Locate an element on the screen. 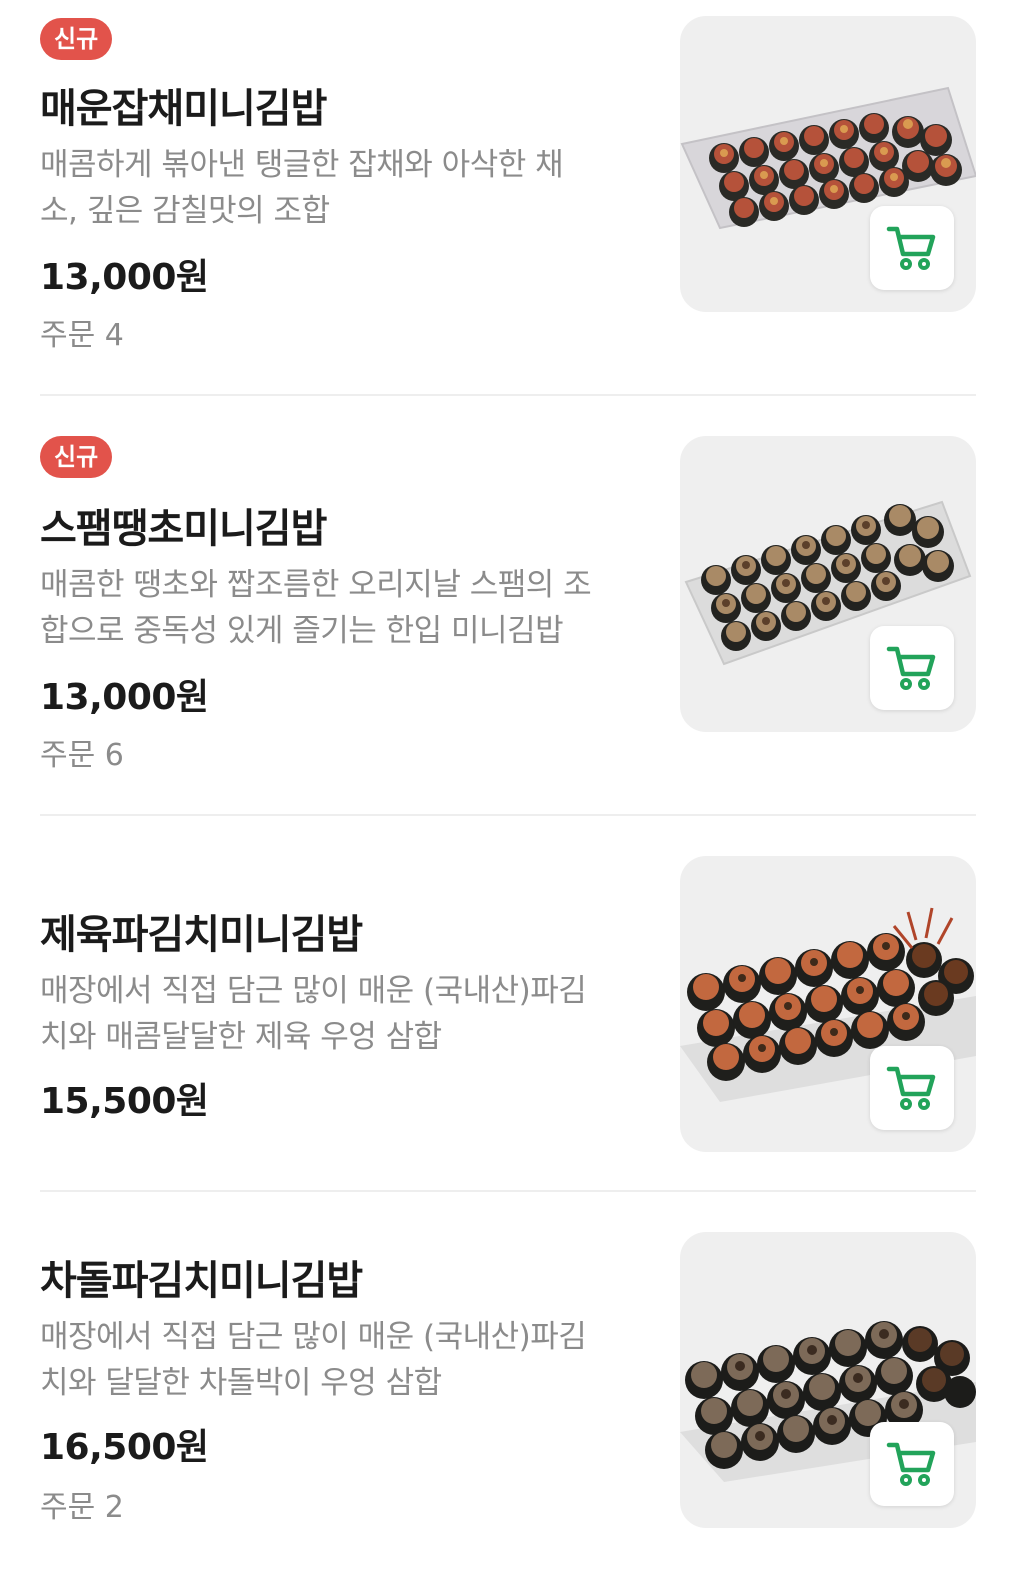 The width and height of the screenshot is (1024, 1585). menu-item-name: 스팸땡초미니김밥 is located at coordinates (183, 525).